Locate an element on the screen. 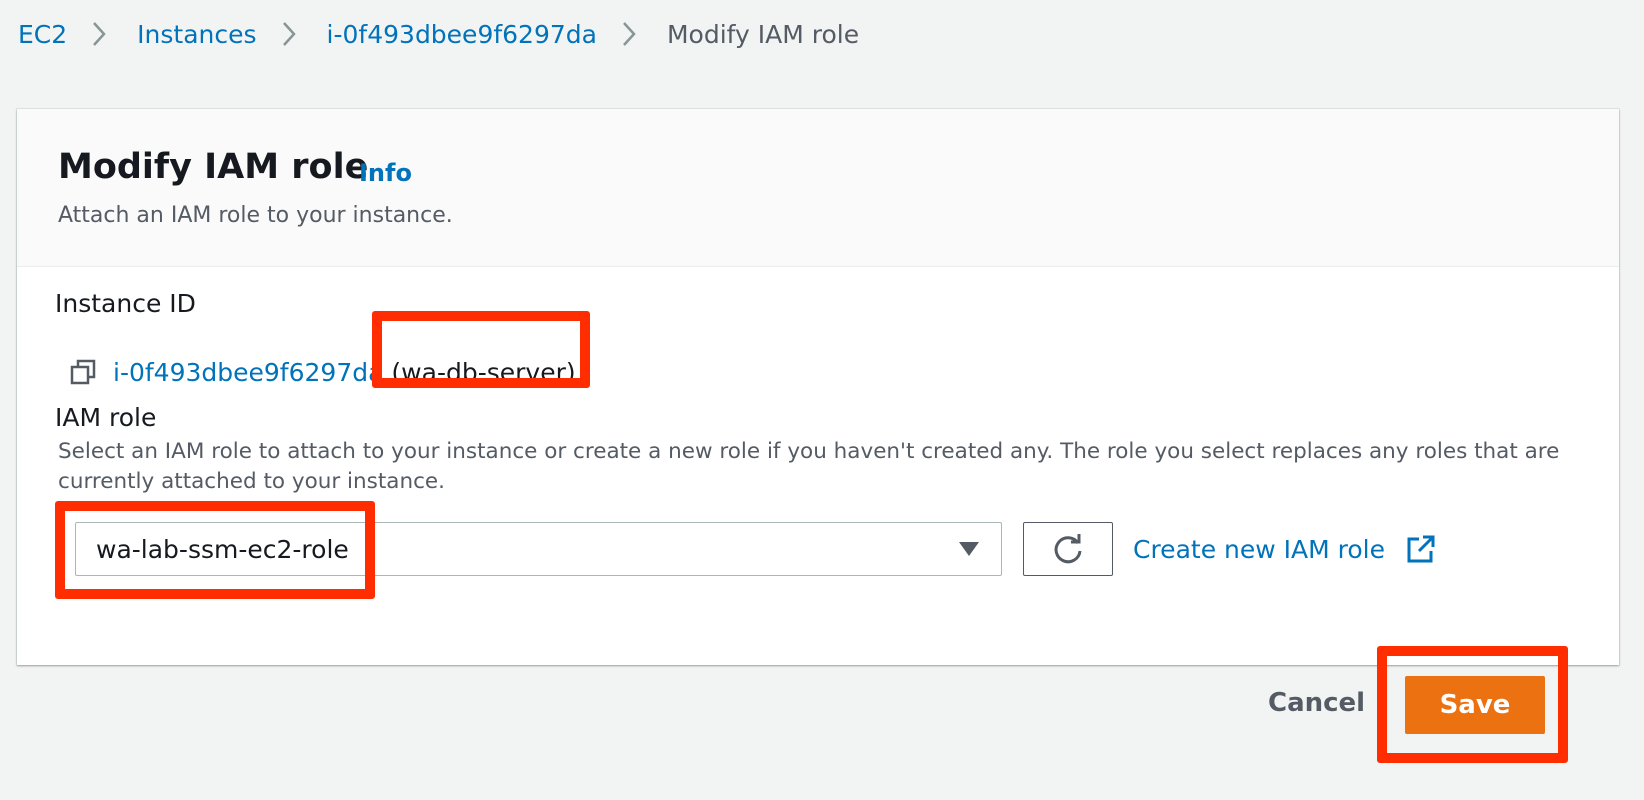 The height and width of the screenshot is (800, 1644). refresh-button is located at coordinates (1068, 549).